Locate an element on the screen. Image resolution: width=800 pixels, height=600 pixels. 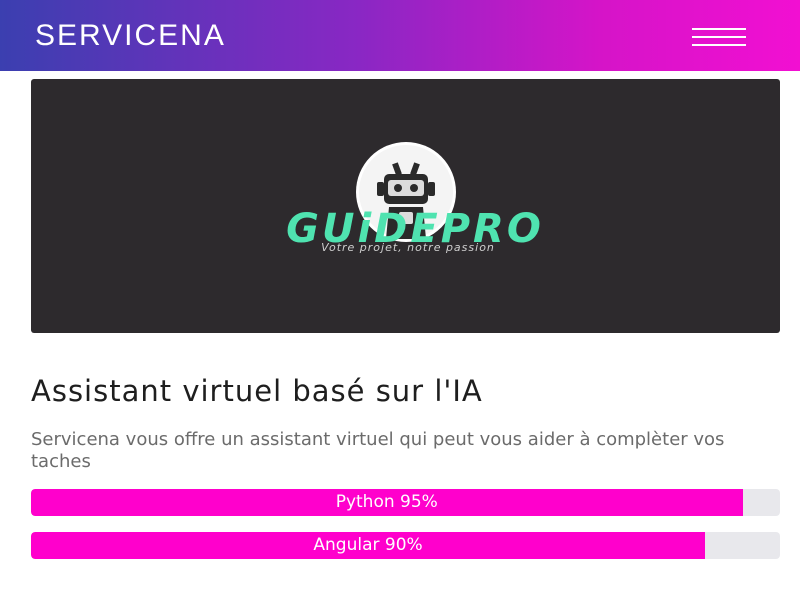
section-title: Assistant virtuel basé sur l'IA is located at coordinates (257, 391).